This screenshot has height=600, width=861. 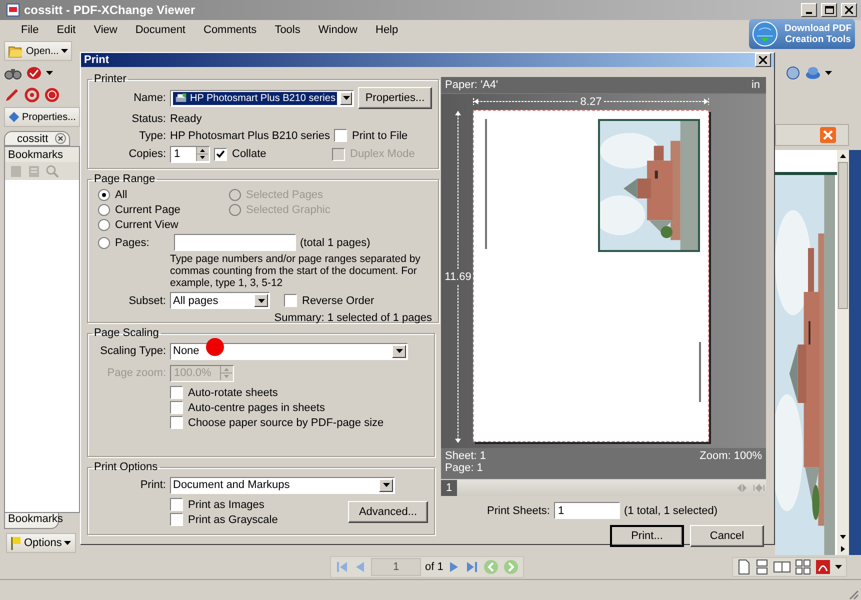 I want to click on document-tab: cossitt, so click(x=37, y=138).